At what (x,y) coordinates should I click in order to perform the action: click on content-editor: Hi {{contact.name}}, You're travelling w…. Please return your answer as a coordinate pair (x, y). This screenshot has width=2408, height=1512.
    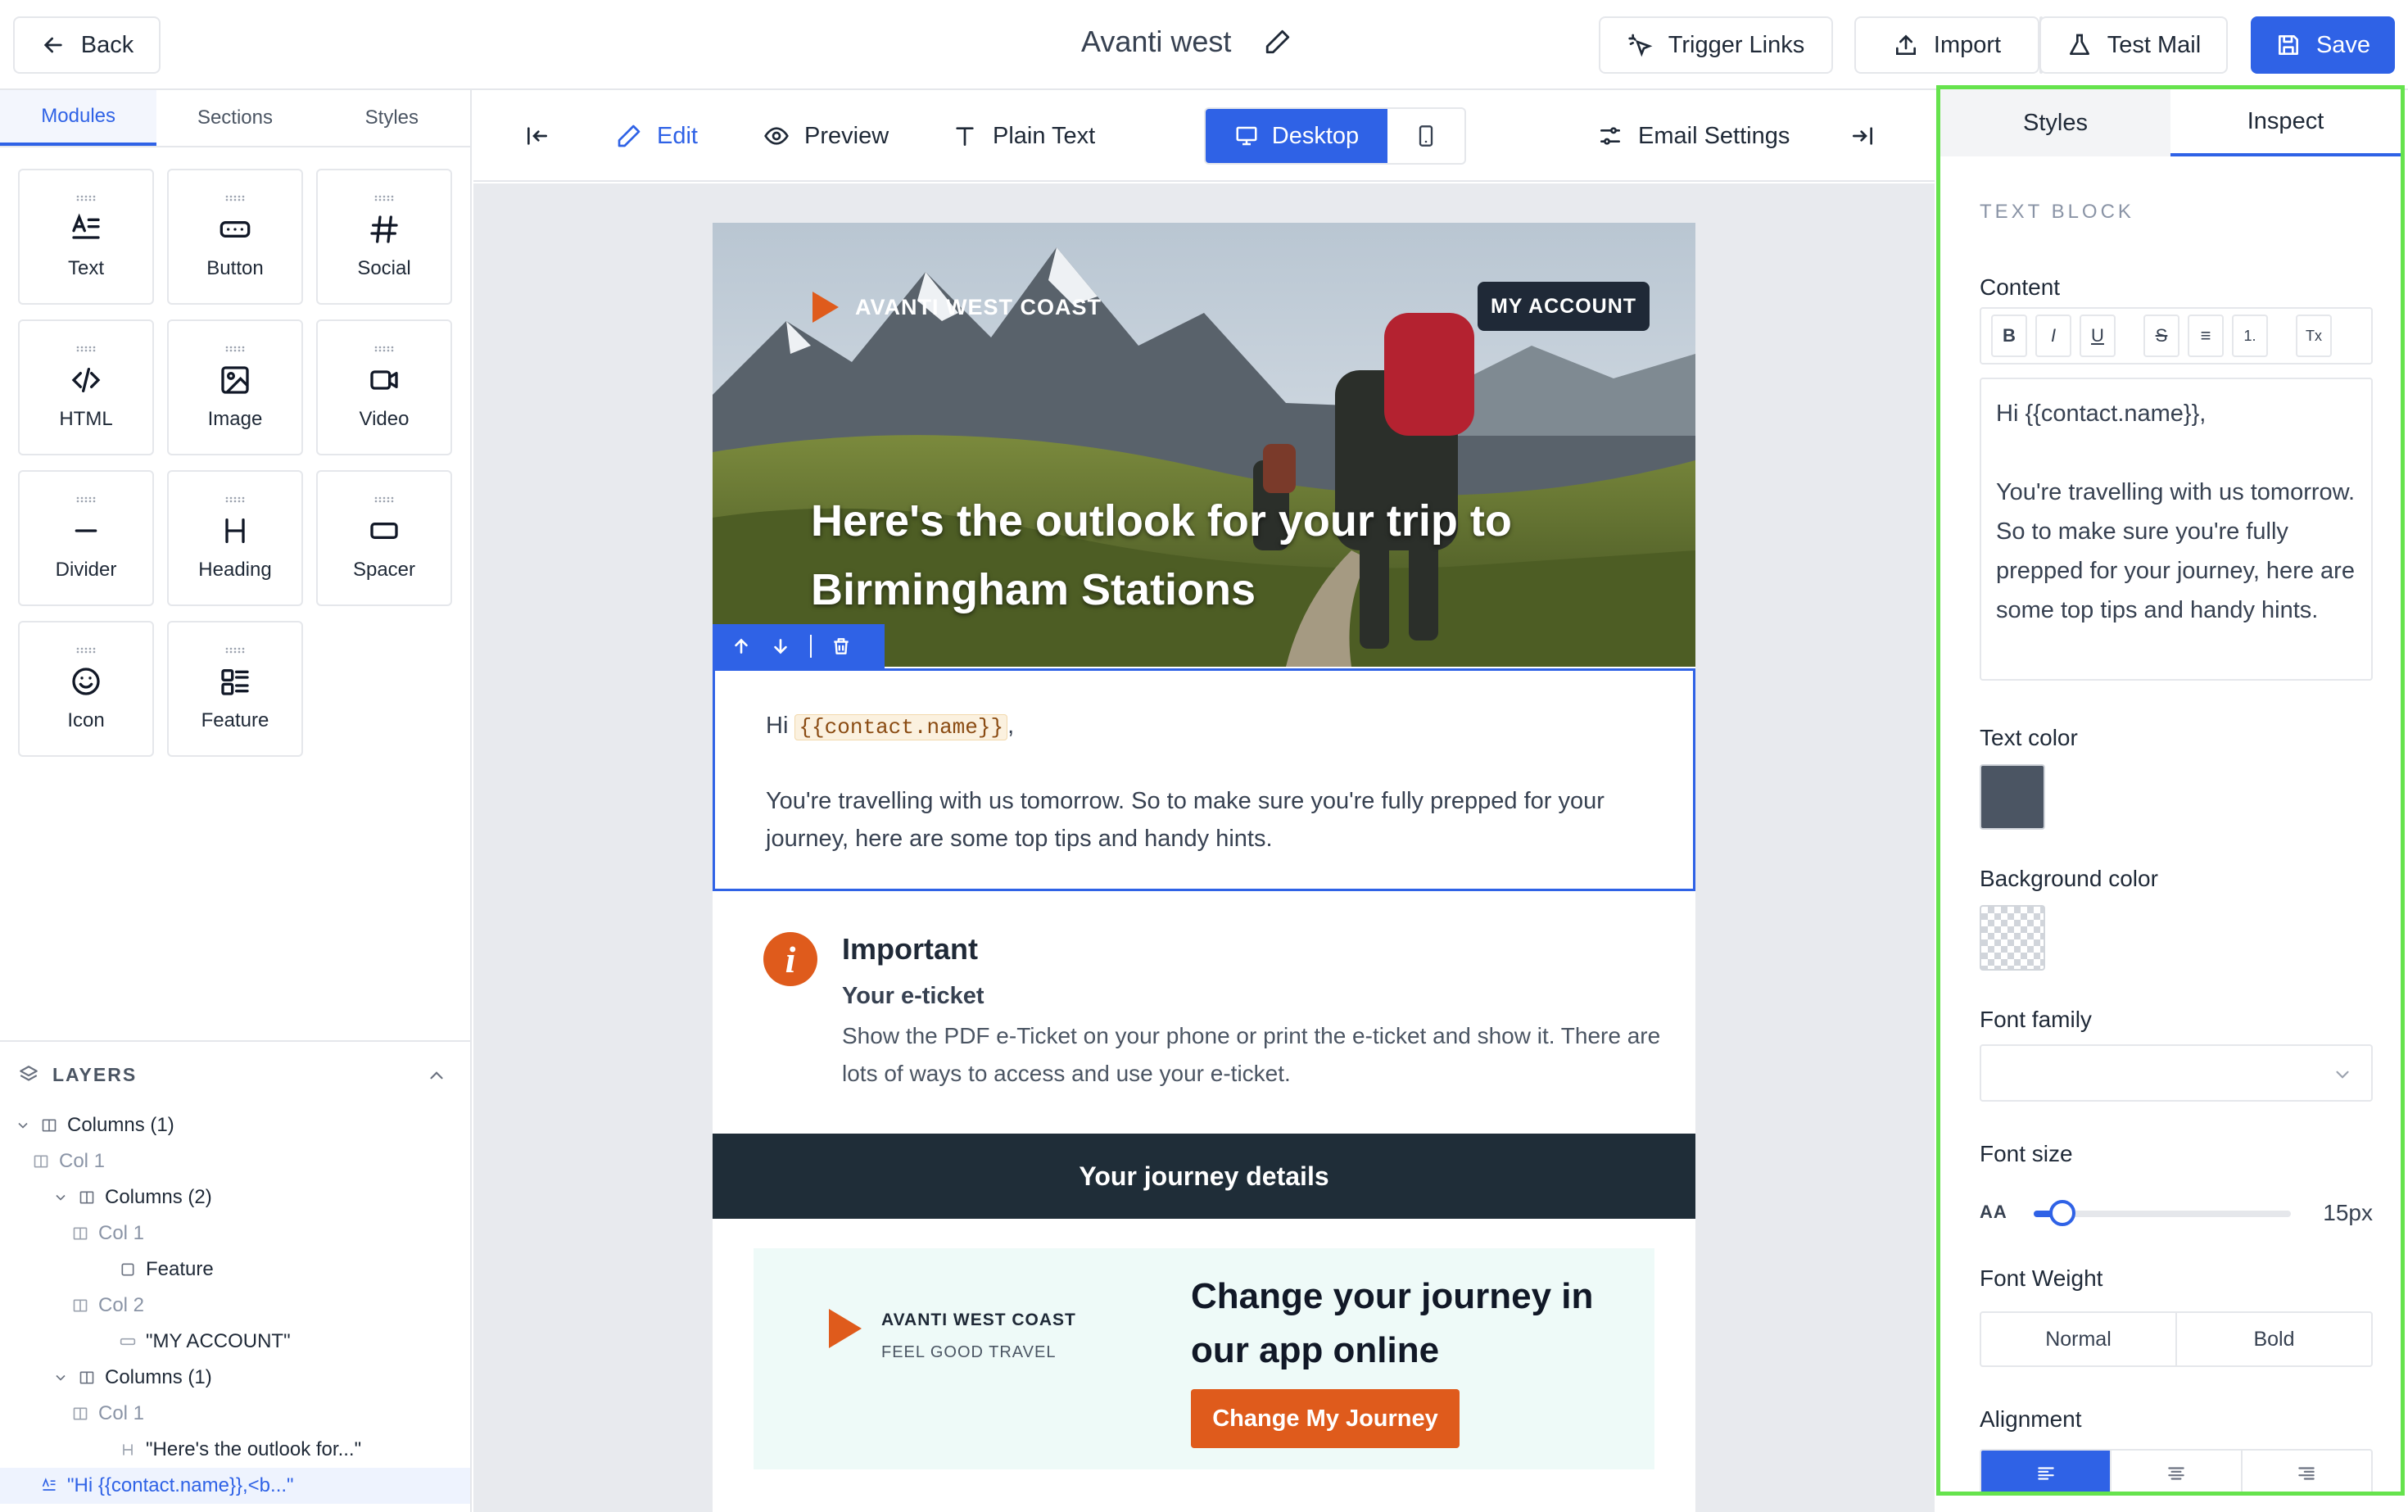
    Looking at the image, I should click on (2176, 529).